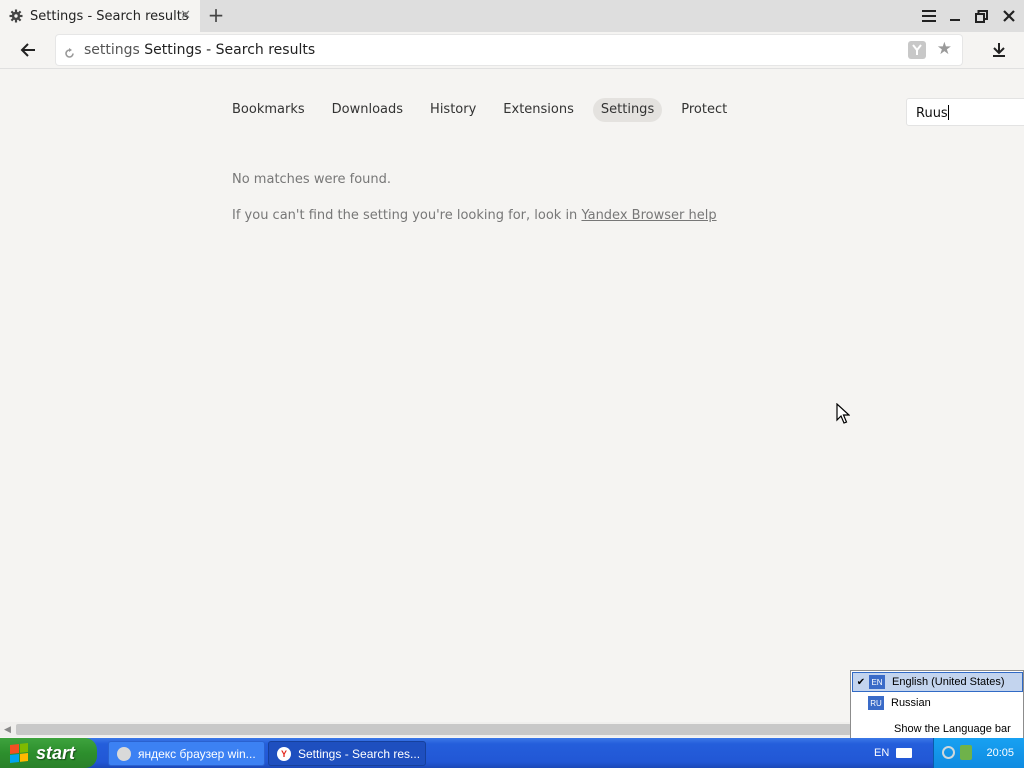 Image resolution: width=1024 pixels, height=768 pixels. I want to click on restore-icon, so click(981, 16).